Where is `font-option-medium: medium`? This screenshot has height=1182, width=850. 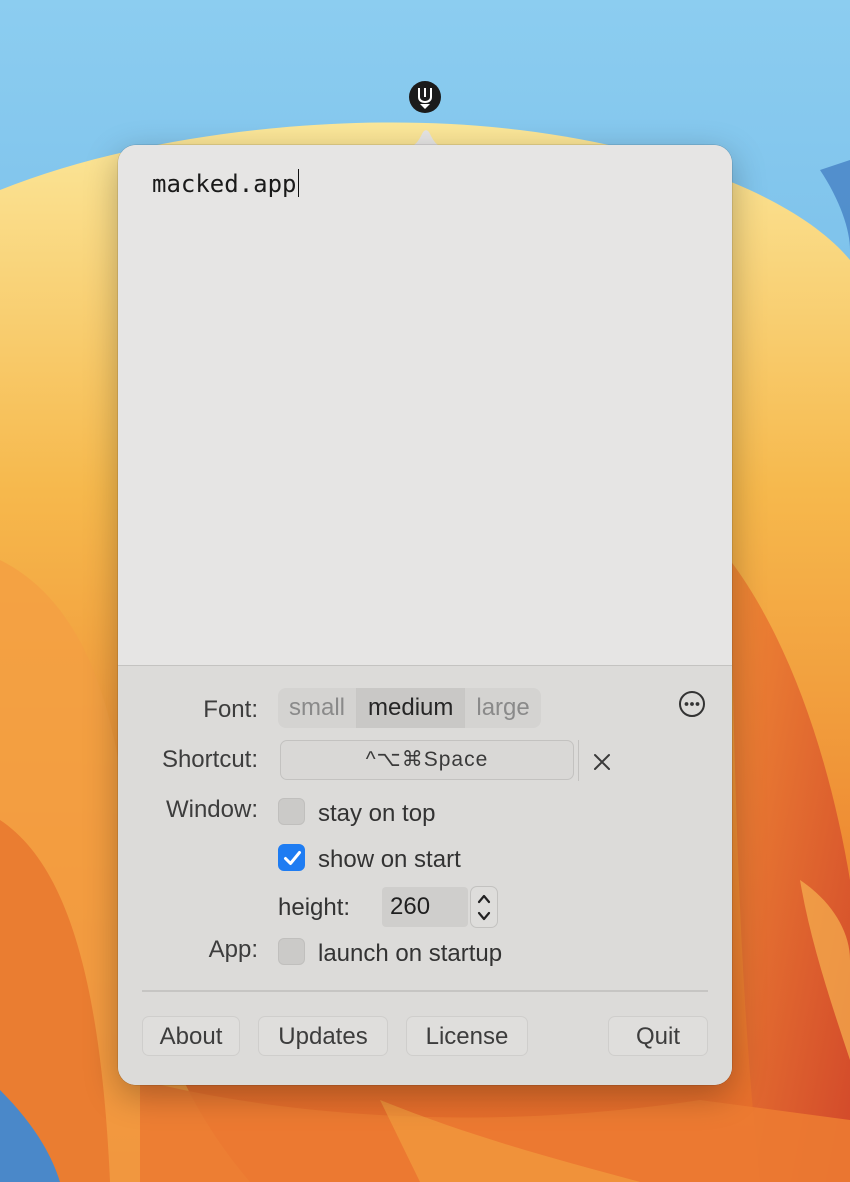
font-option-medium: medium is located at coordinates (411, 708).